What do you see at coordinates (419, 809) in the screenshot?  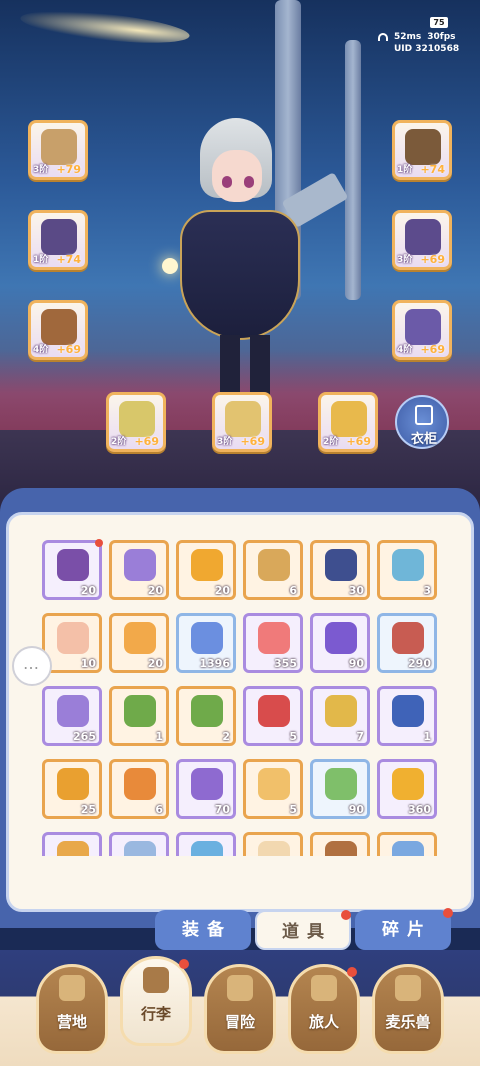 I see `item-count: 360` at bounding box center [419, 809].